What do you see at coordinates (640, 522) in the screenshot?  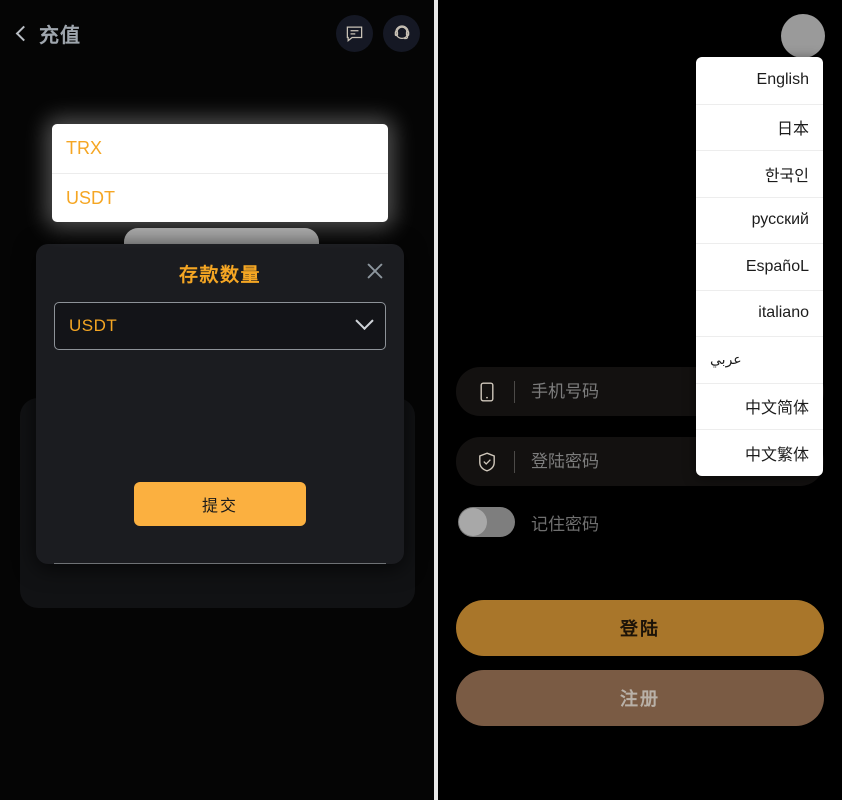 I see `remember-password-row: 记住密码` at bounding box center [640, 522].